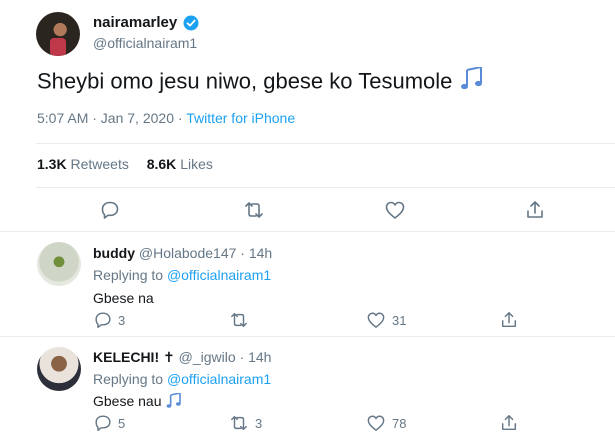 Image resolution: width=615 pixels, height=437 pixels. Describe the element at coordinates (207, 357) in the screenshot. I see `reply-handle: @_igwilo` at that location.